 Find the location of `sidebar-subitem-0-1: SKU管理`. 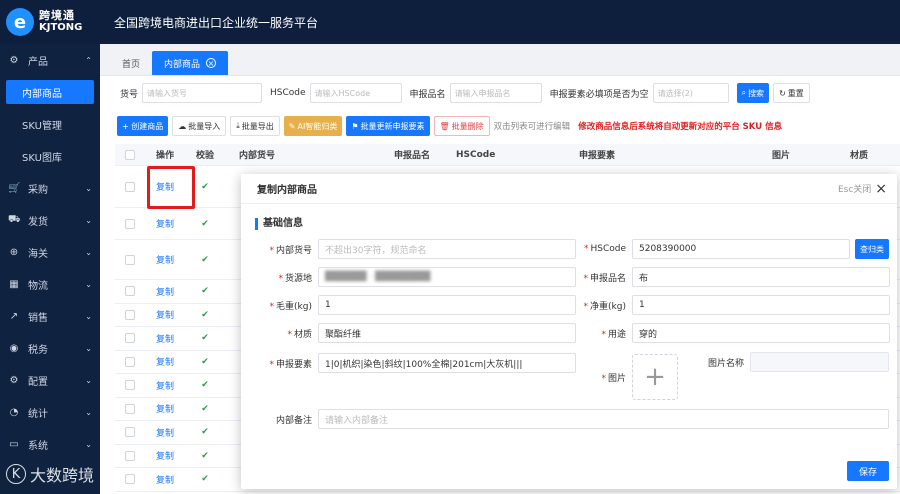

sidebar-subitem-0-1: SKU管理 is located at coordinates (50, 124).